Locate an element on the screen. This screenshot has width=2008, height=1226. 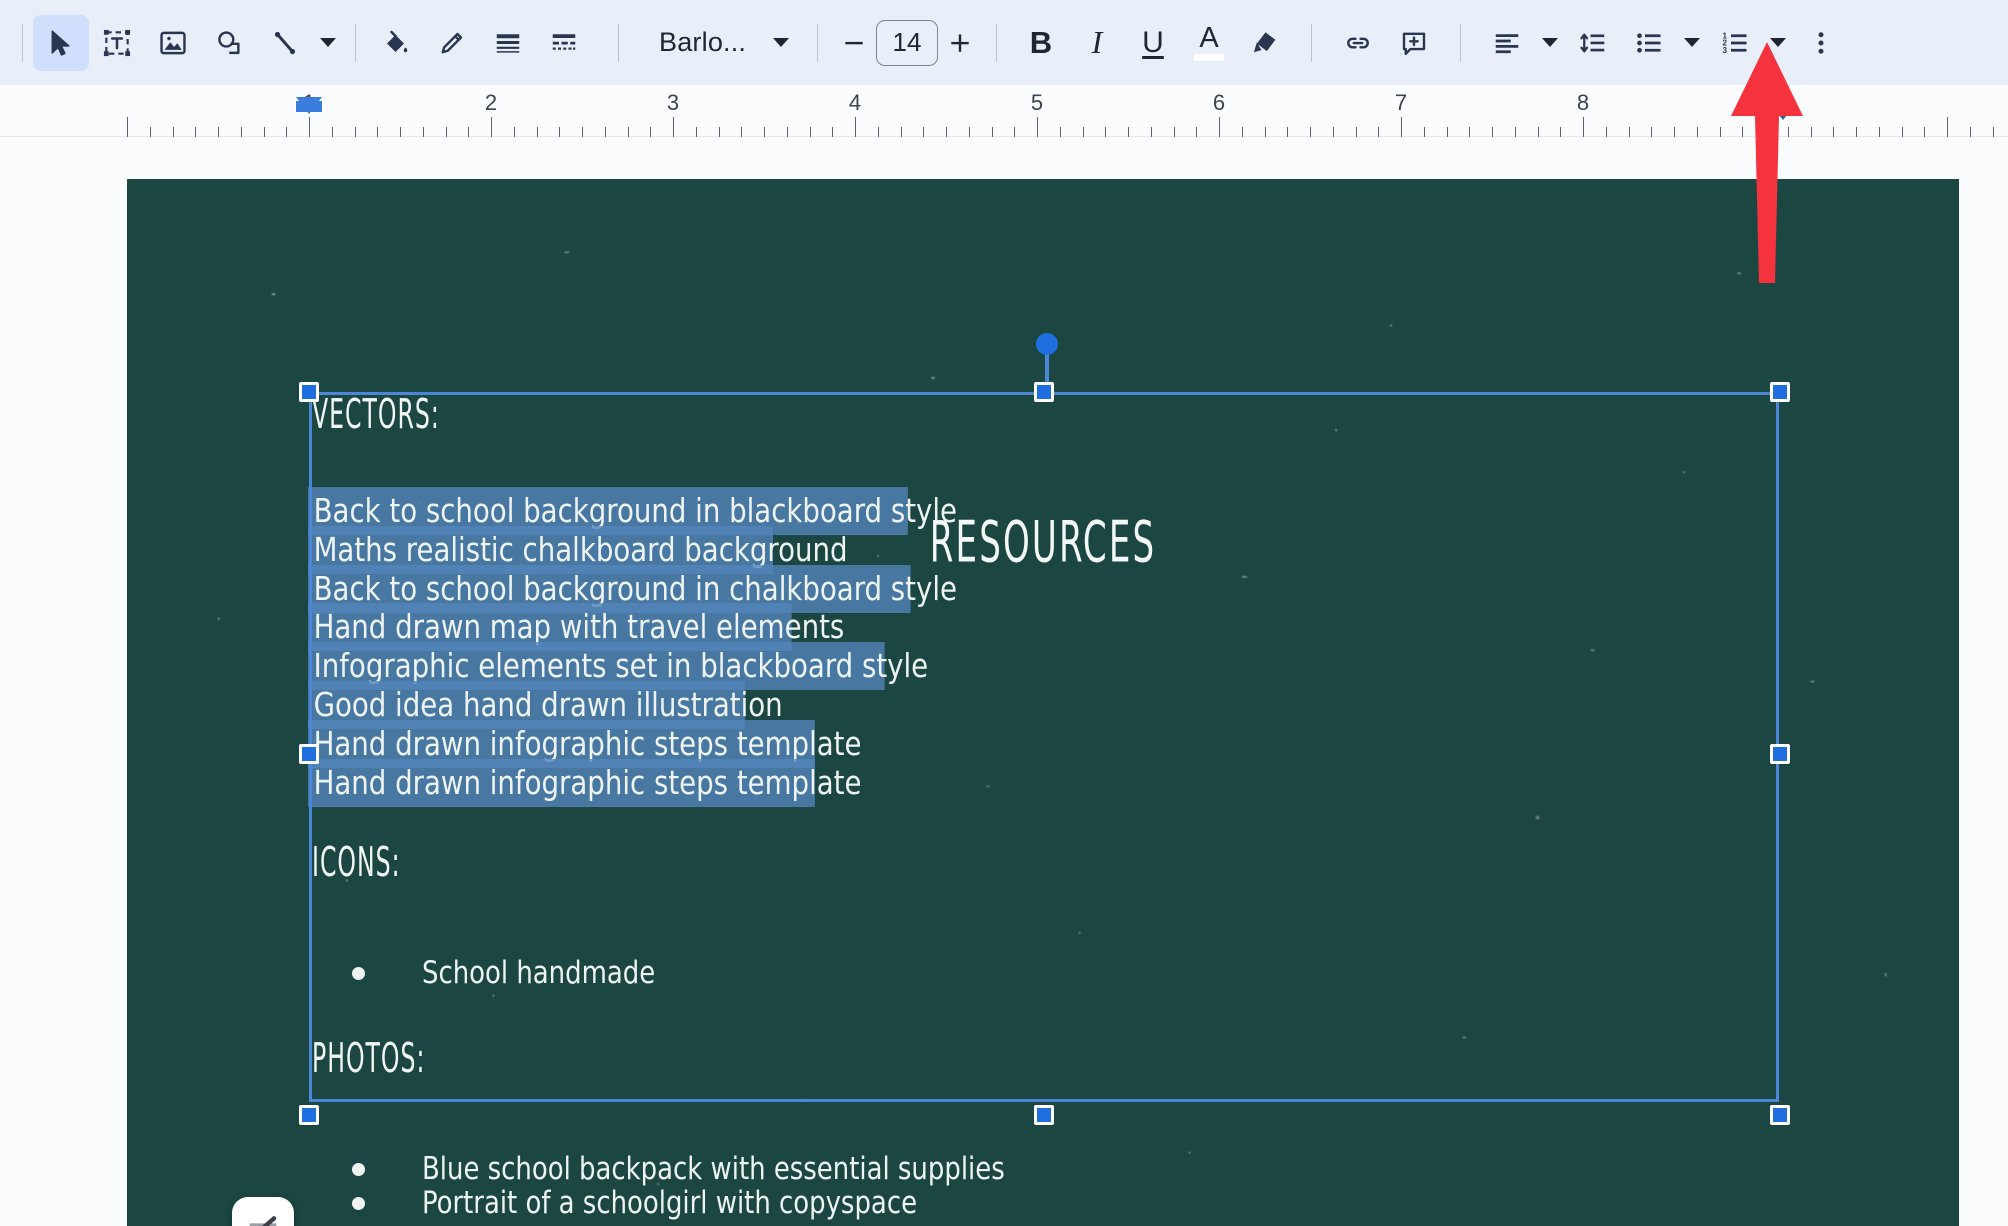
chevron-down-icon is located at coordinates (328, 42).